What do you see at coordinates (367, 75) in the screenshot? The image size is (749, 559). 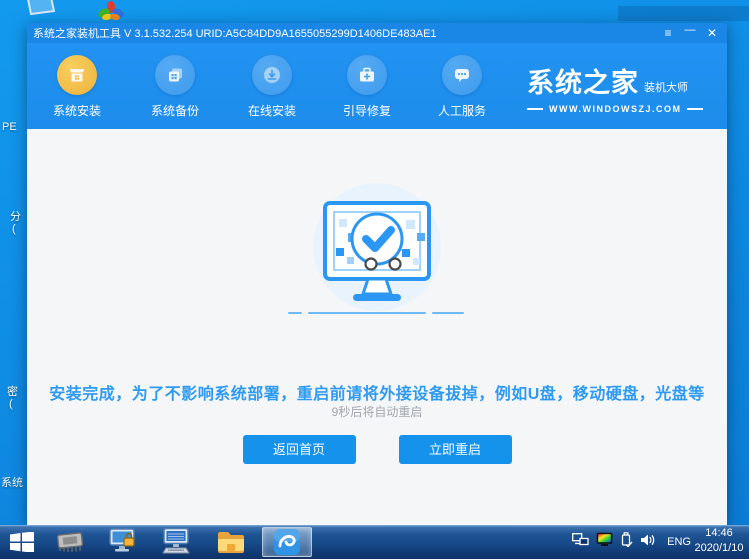 I see `toolbox-plus-icon` at bounding box center [367, 75].